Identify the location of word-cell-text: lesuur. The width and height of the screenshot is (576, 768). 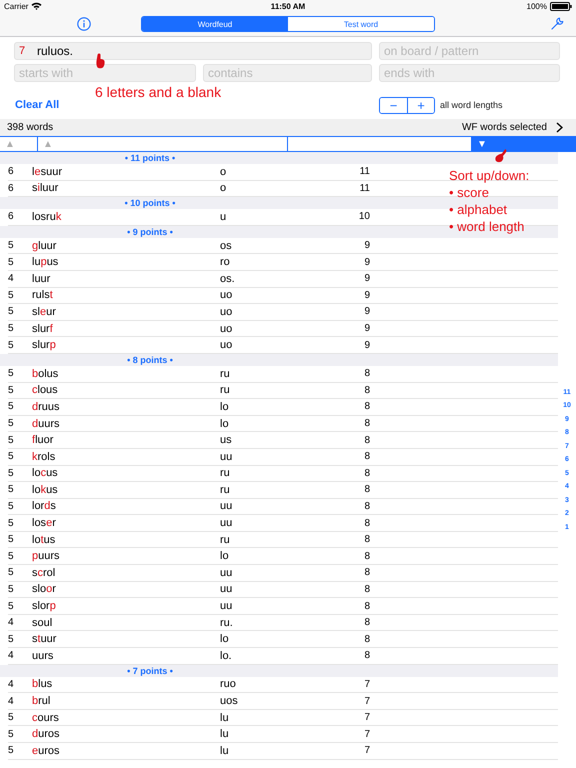
(47, 172).